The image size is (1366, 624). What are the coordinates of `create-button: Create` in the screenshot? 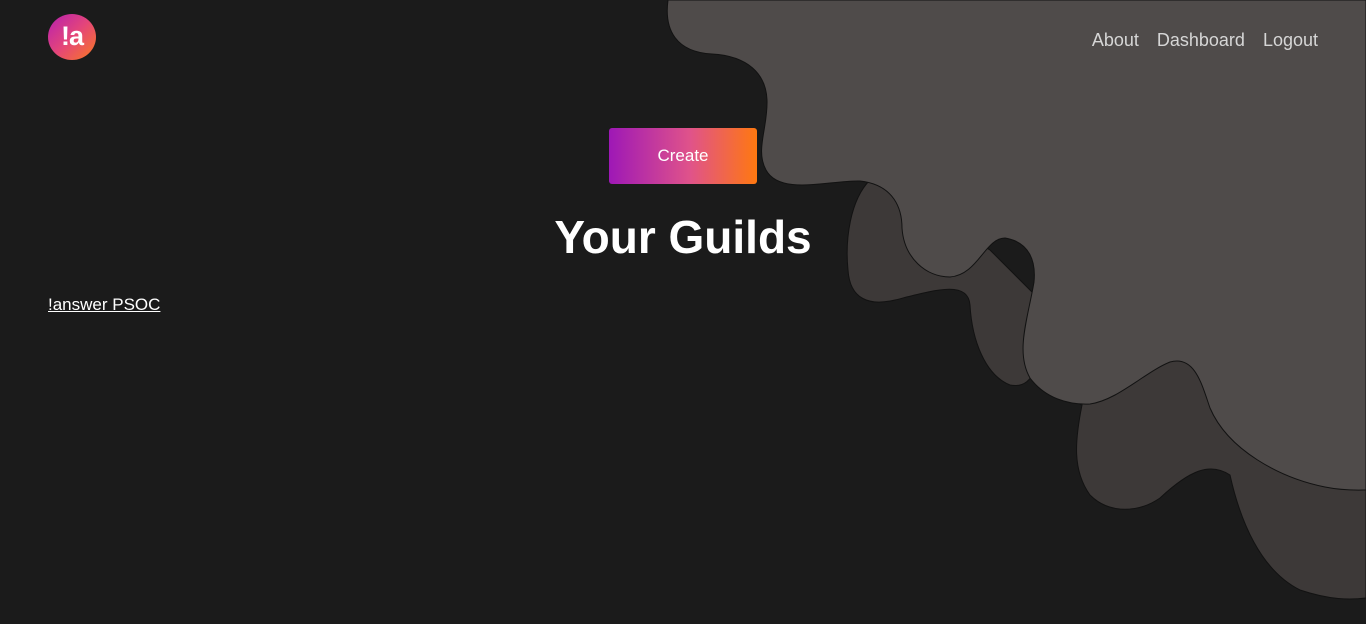 It's located at (683, 156).